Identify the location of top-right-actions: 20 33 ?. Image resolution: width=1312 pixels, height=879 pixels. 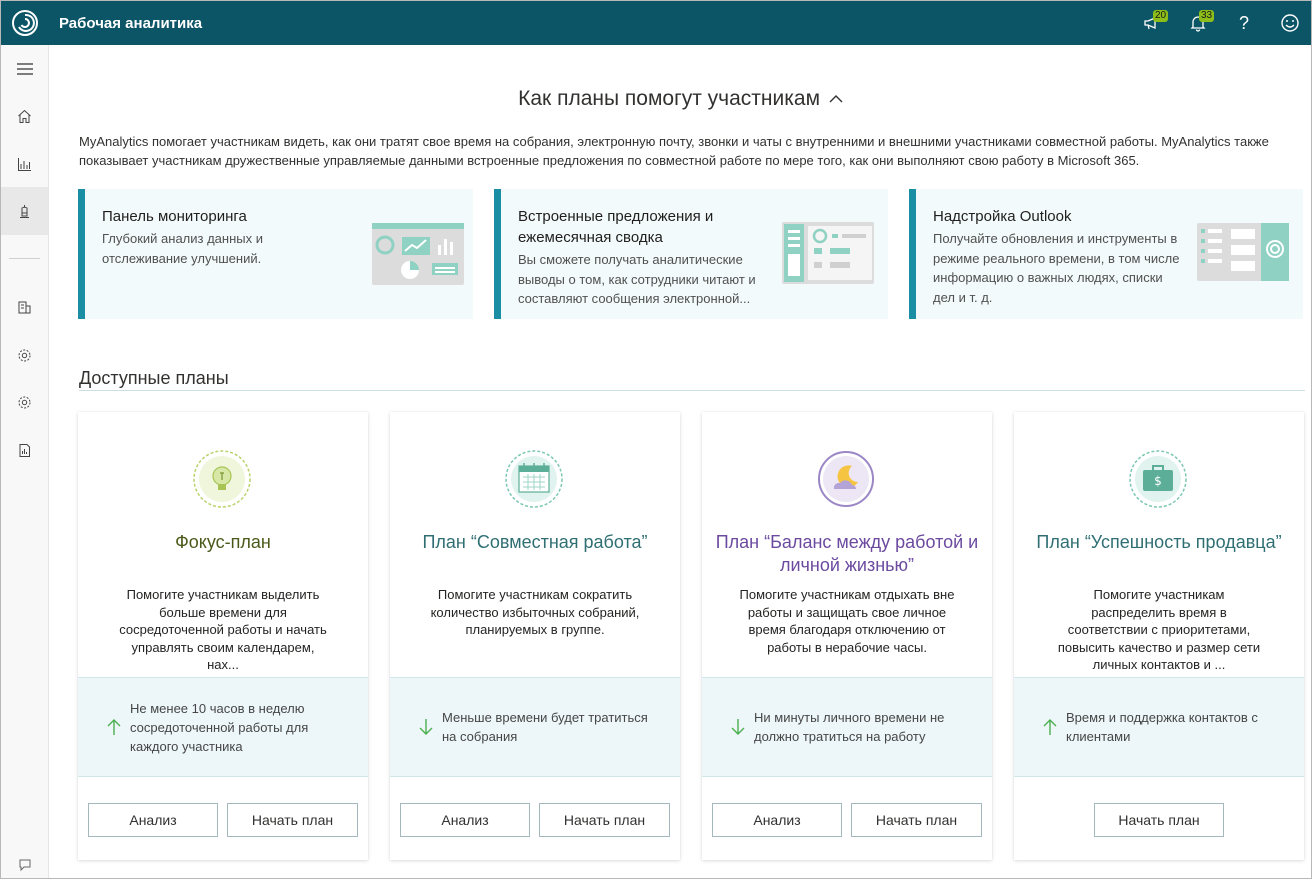
(1220, 23).